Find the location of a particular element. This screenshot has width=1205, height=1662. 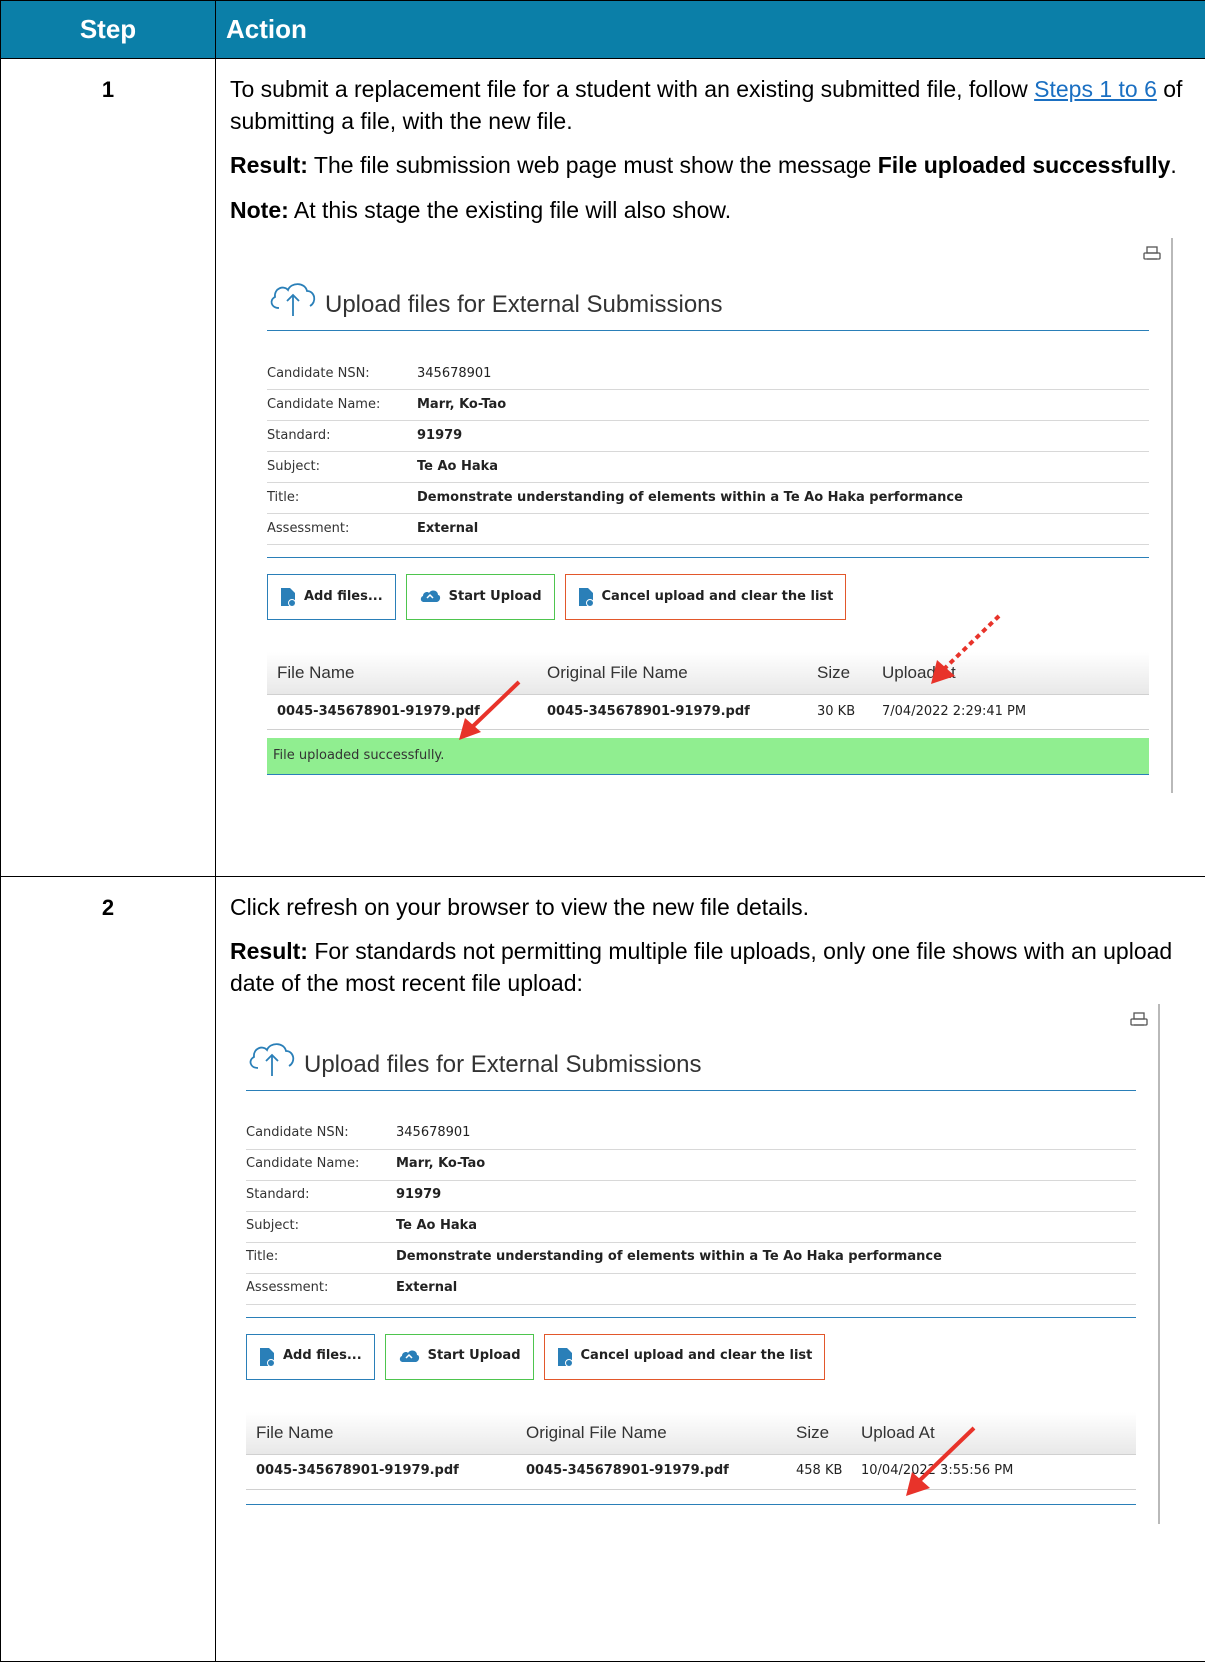

step-number: 2 is located at coordinates (108, 1269).